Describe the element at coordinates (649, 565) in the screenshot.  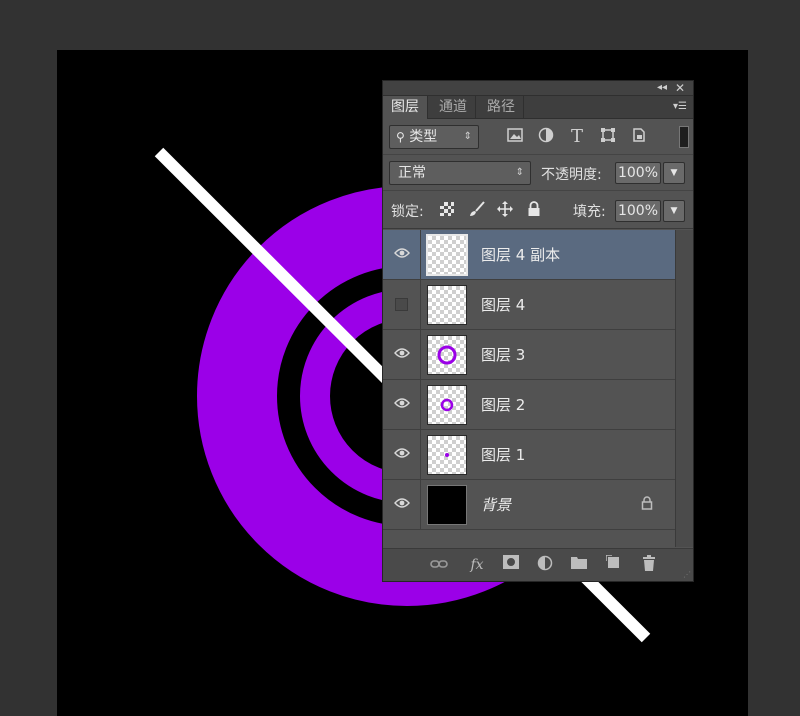
I see `delete-layer-icon` at that location.